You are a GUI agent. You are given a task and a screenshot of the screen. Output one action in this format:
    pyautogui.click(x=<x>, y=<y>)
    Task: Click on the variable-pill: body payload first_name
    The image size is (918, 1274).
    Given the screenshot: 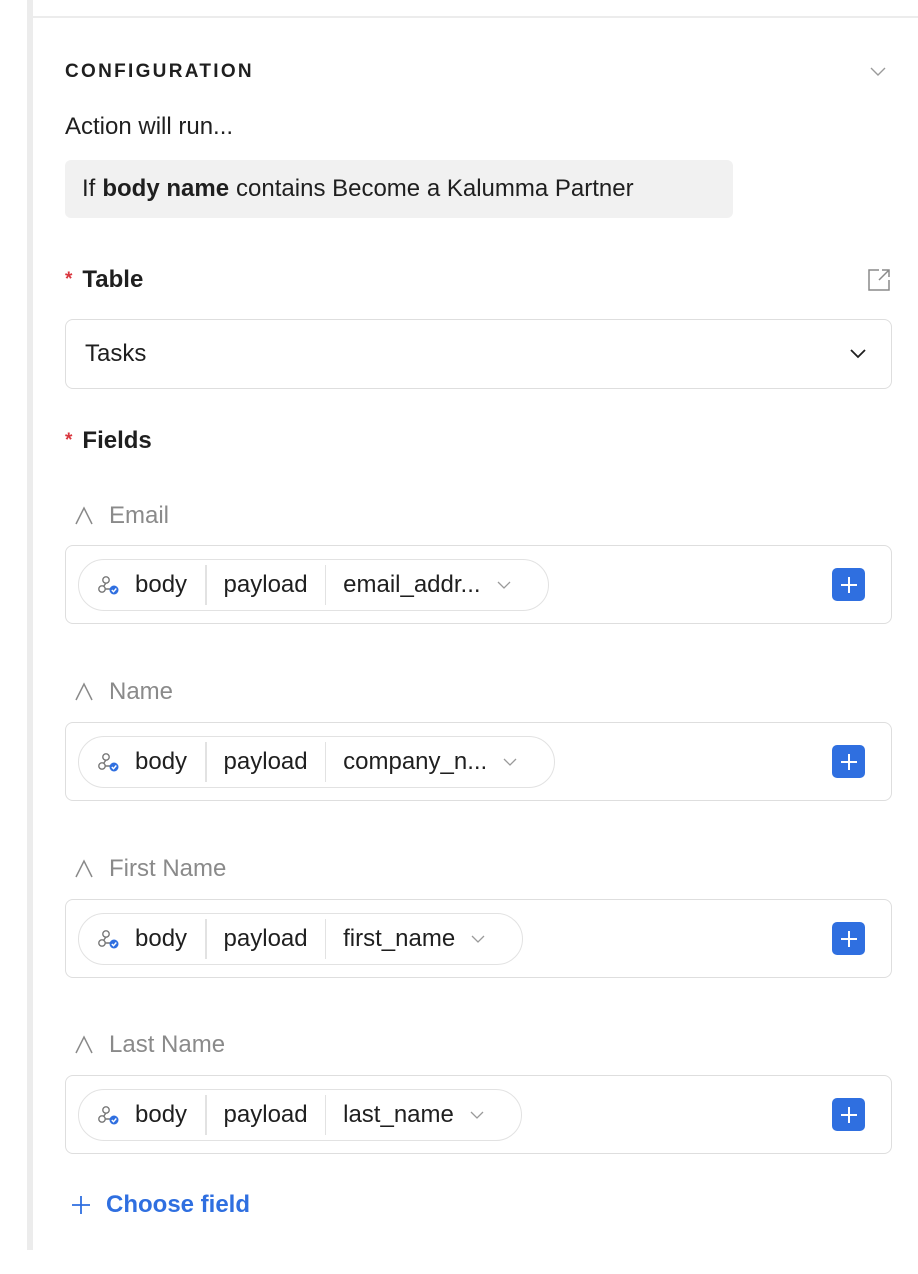 What is the action you would take?
    pyautogui.click(x=301, y=939)
    